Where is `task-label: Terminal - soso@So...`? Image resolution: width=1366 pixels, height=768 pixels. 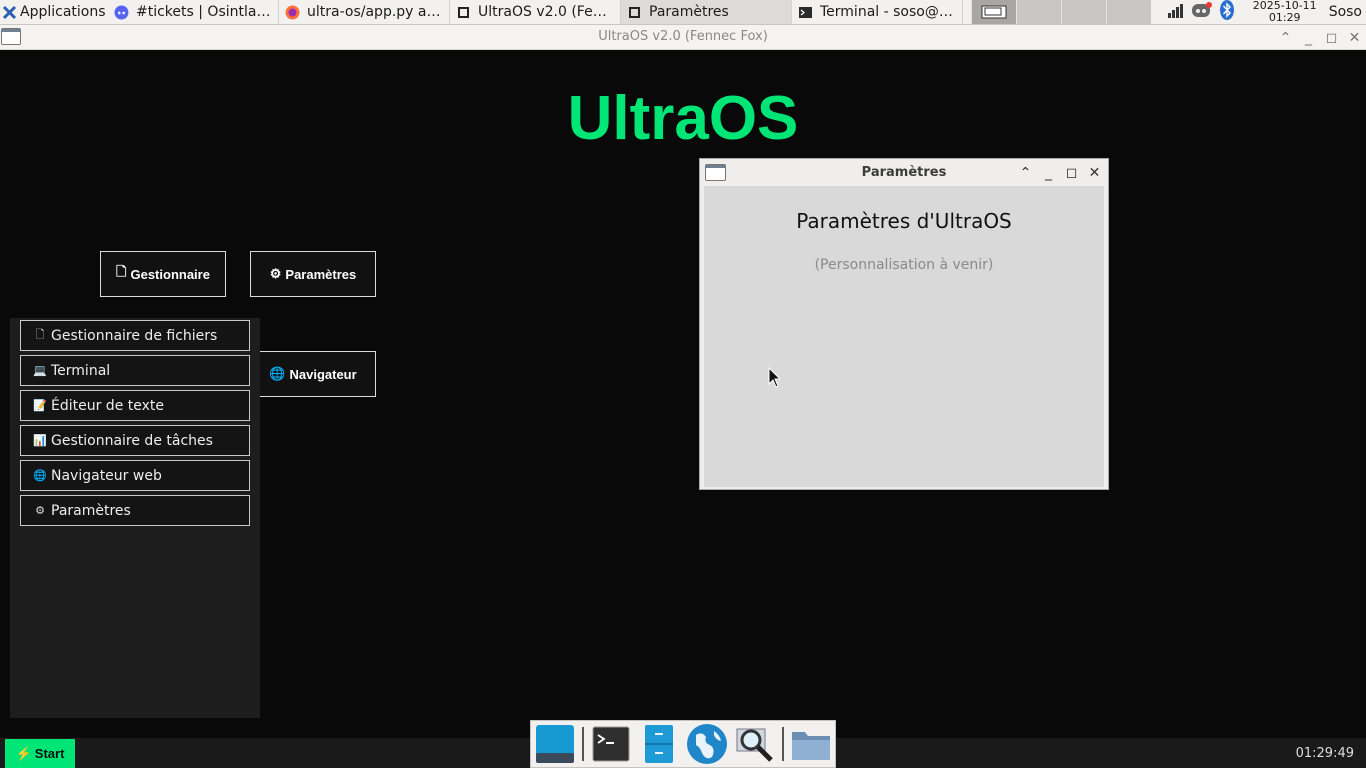
task-label: Terminal - soso@So... is located at coordinates (888, 12).